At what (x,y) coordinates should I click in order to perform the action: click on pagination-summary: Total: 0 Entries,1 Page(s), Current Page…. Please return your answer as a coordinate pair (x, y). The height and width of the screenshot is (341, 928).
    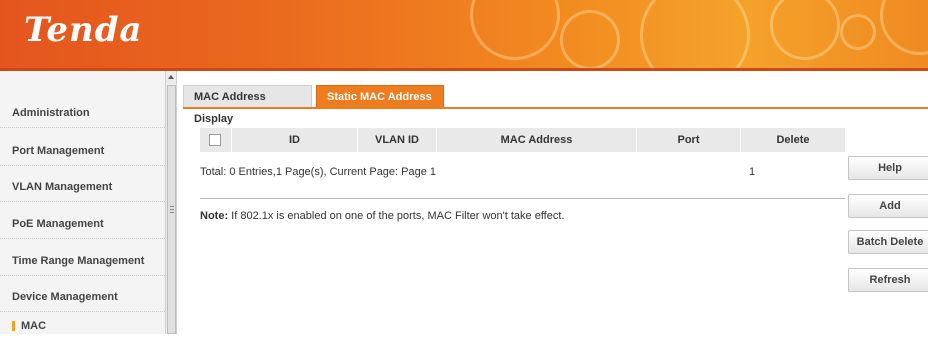
    Looking at the image, I should click on (318, 172).